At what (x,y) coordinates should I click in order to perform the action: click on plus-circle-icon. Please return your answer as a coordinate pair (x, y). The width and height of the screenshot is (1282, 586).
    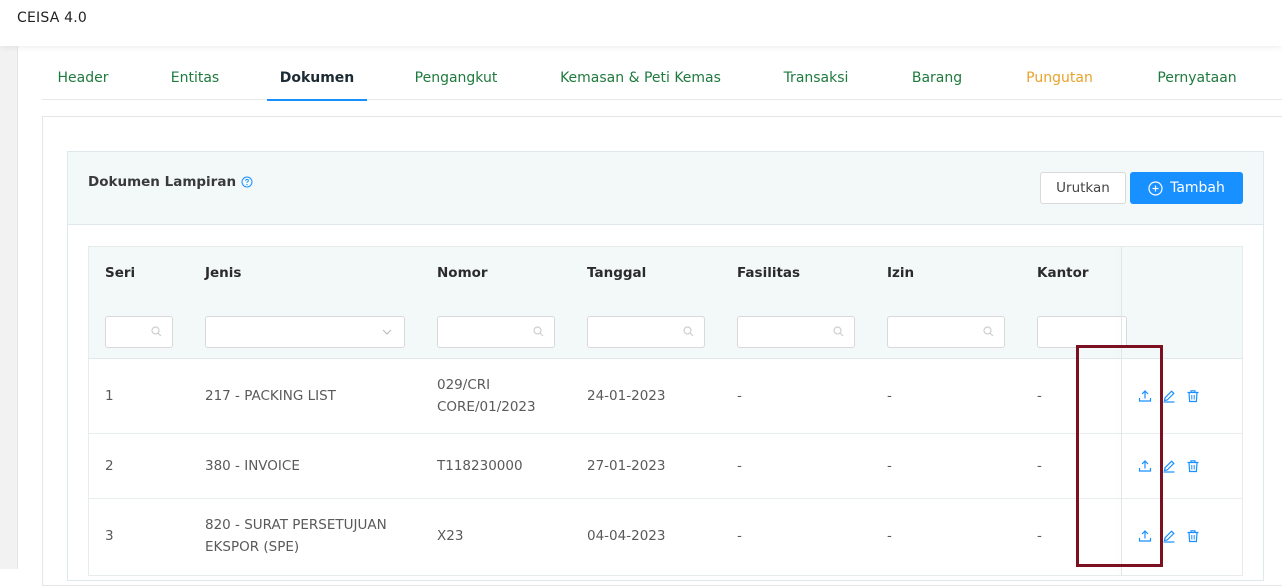
    Looking at the image, I should click on (1155, 188).